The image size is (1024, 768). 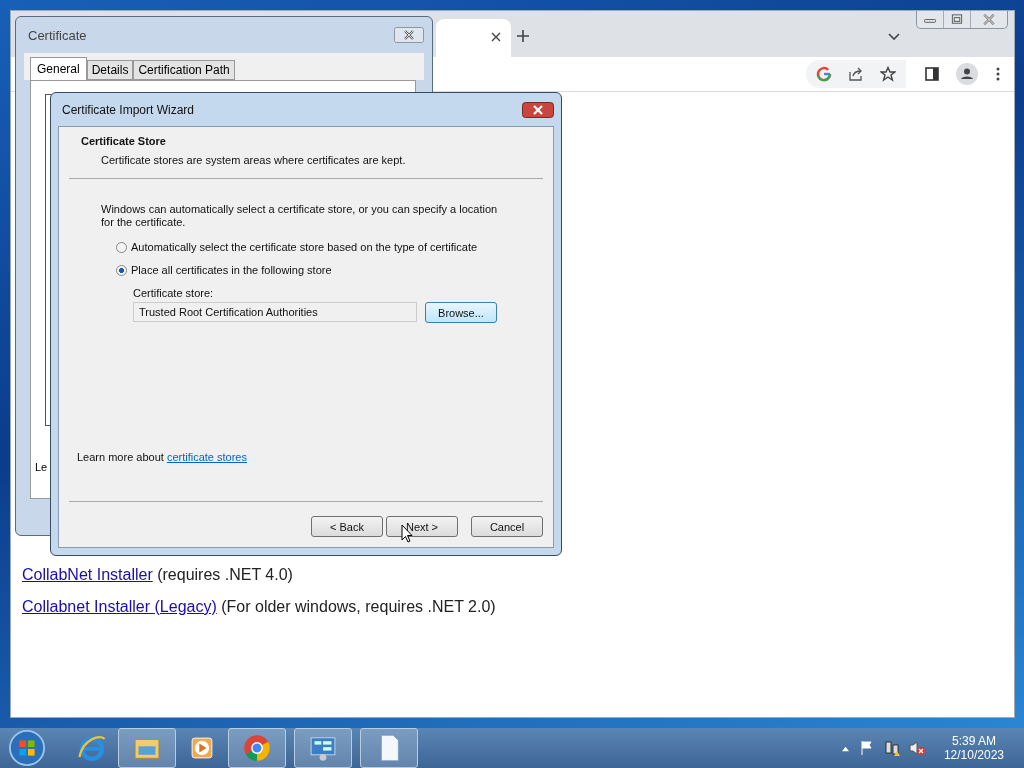 I want to click on g-logo-icon, so click(x=824, y=74).